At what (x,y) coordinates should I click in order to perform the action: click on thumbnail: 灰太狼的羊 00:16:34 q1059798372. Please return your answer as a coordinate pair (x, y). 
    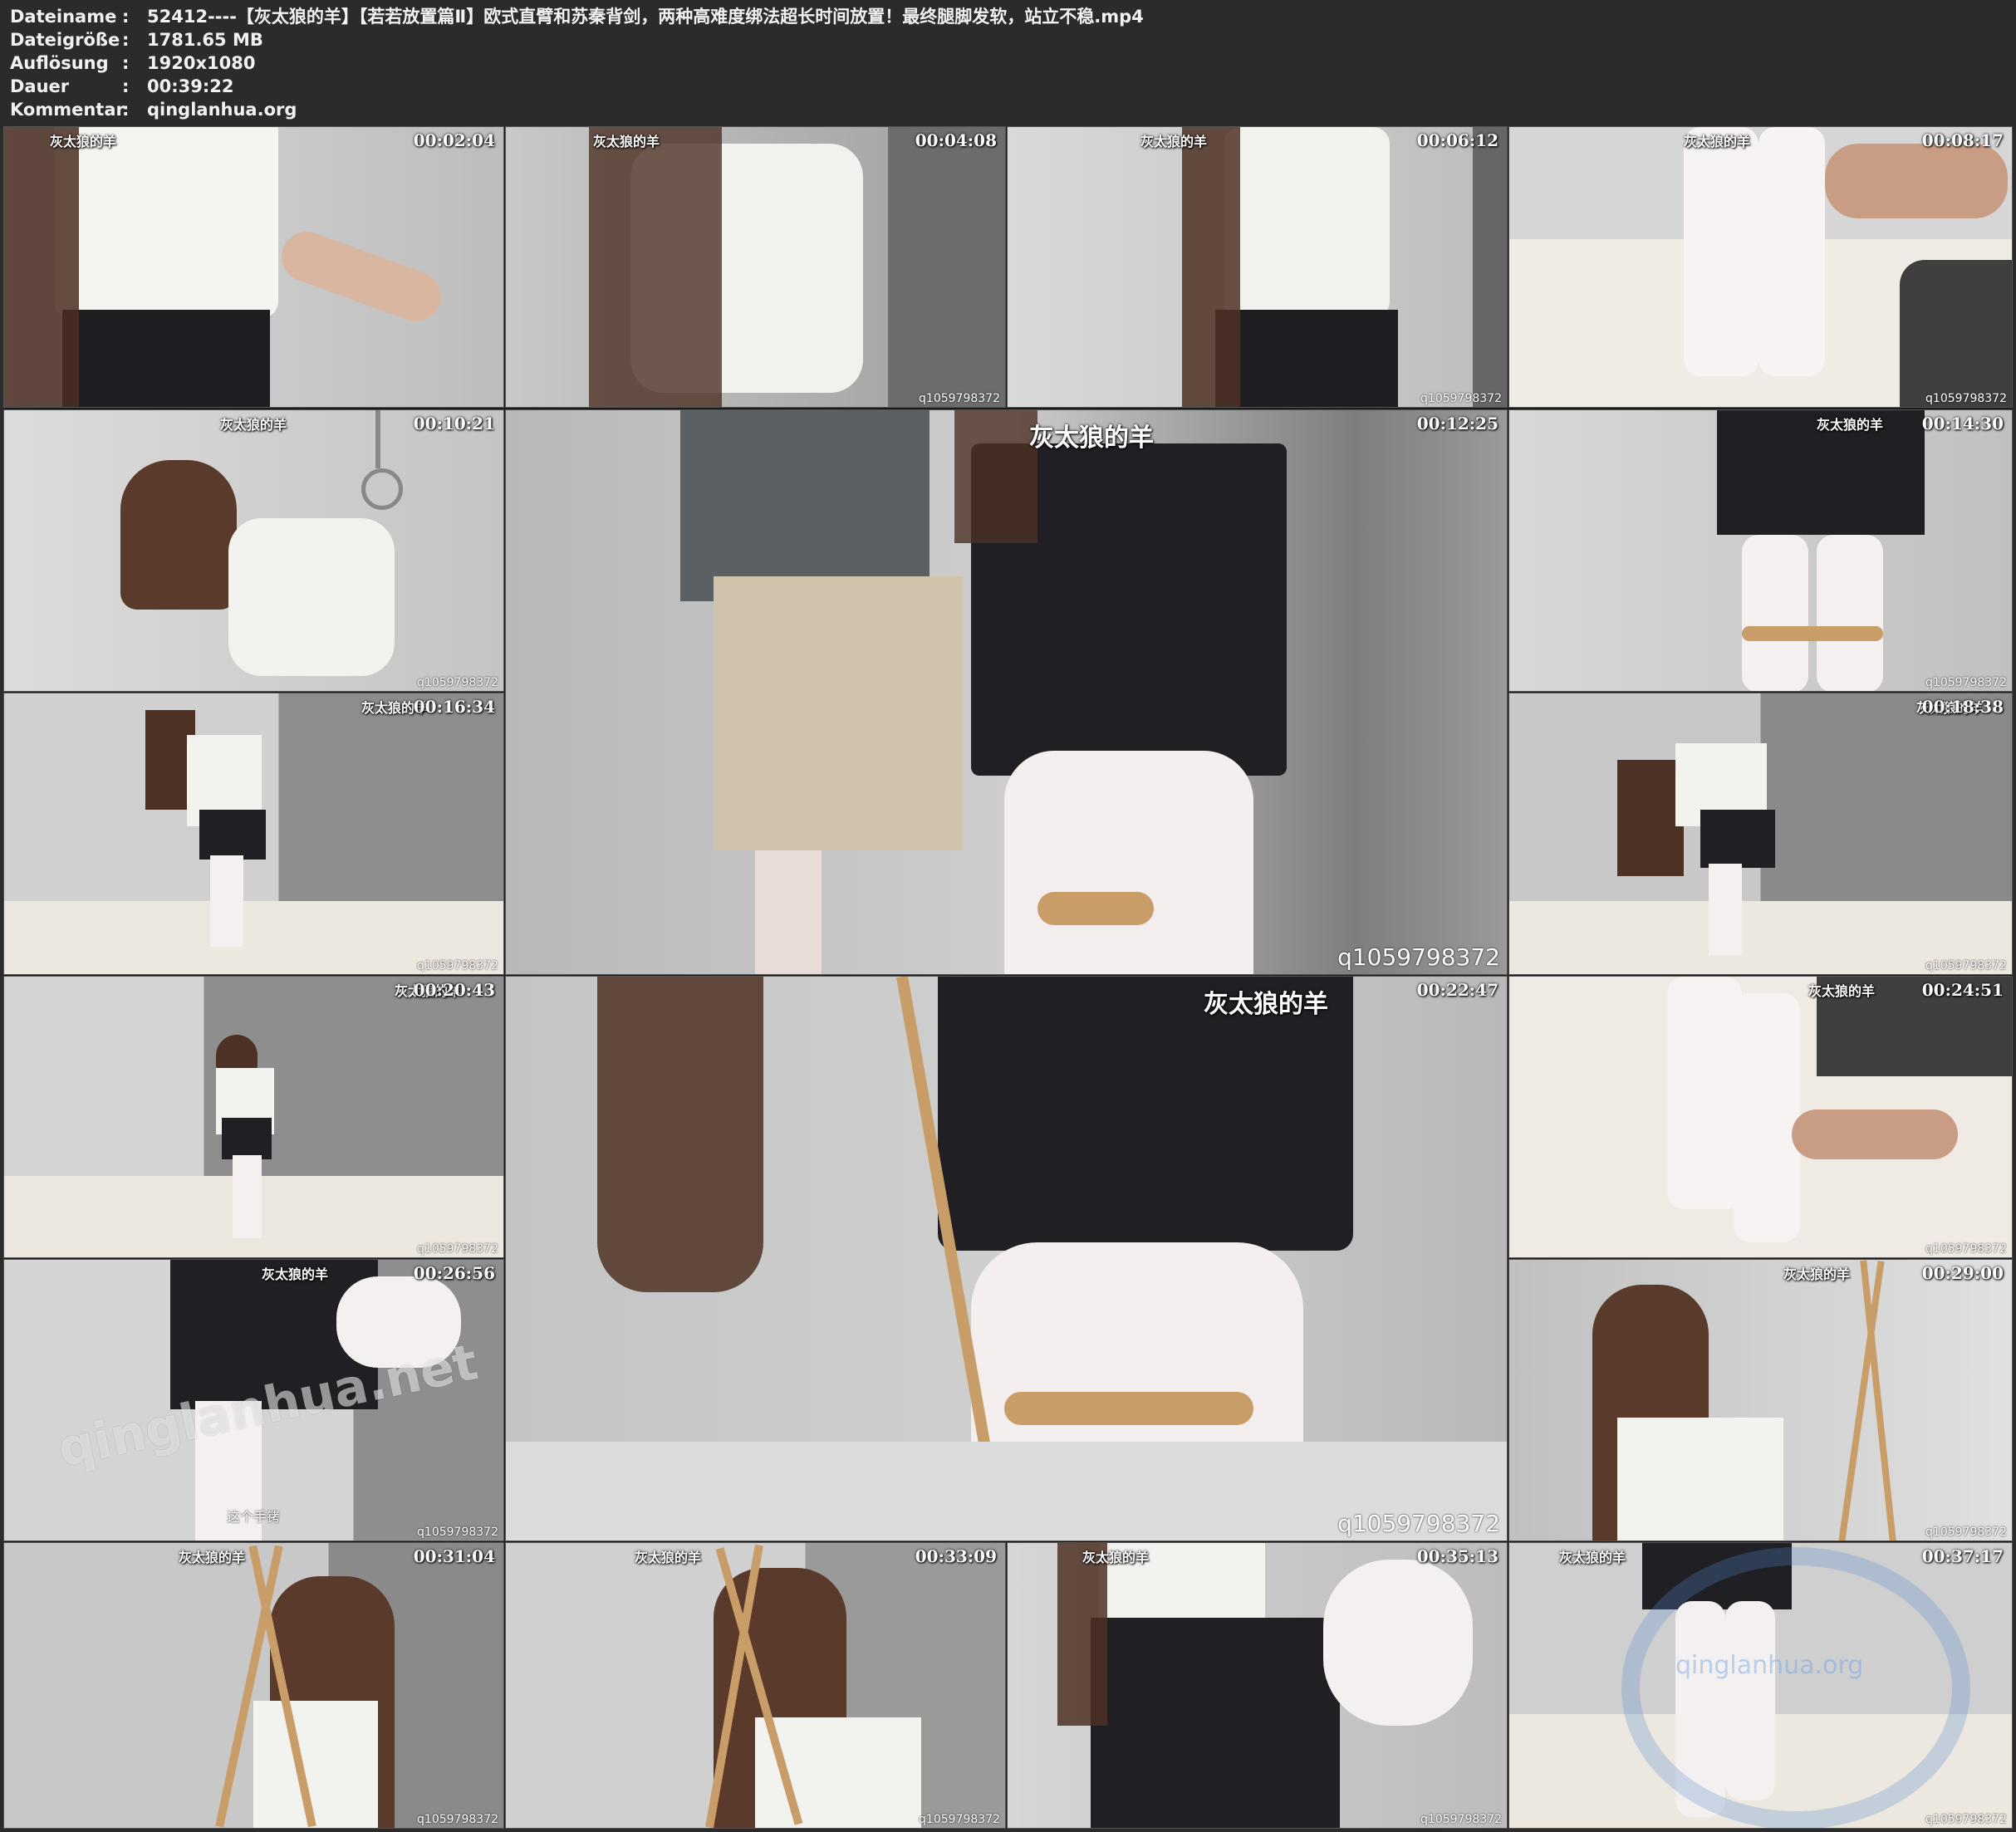
    Looking at the image, I should click on (254, 834).